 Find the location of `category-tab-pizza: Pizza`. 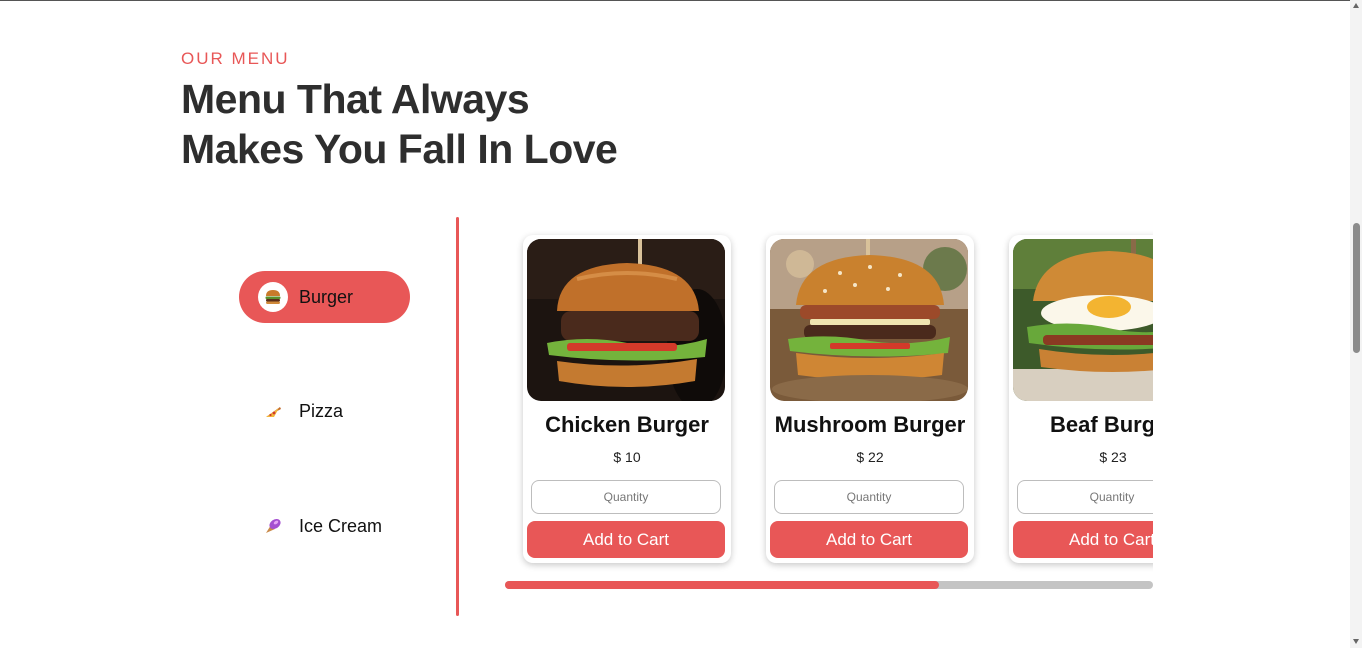

category-tab-pizza: Pizza is located at coordinates (324, 411).